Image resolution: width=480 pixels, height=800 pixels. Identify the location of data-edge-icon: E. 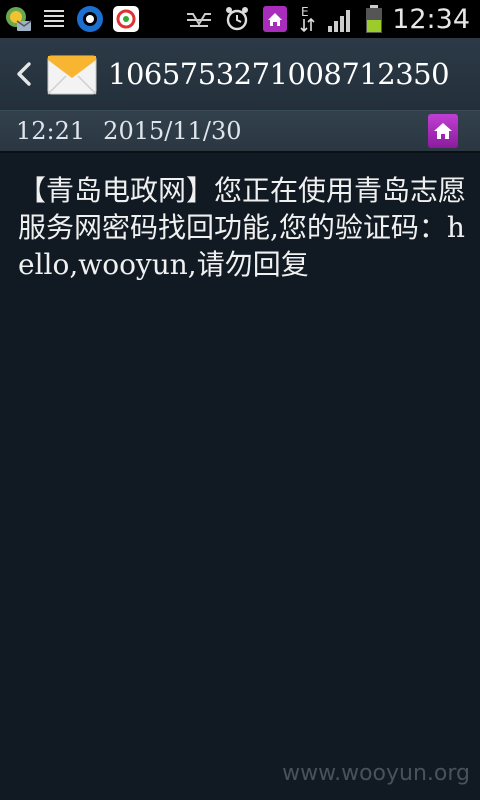
(308, 19).